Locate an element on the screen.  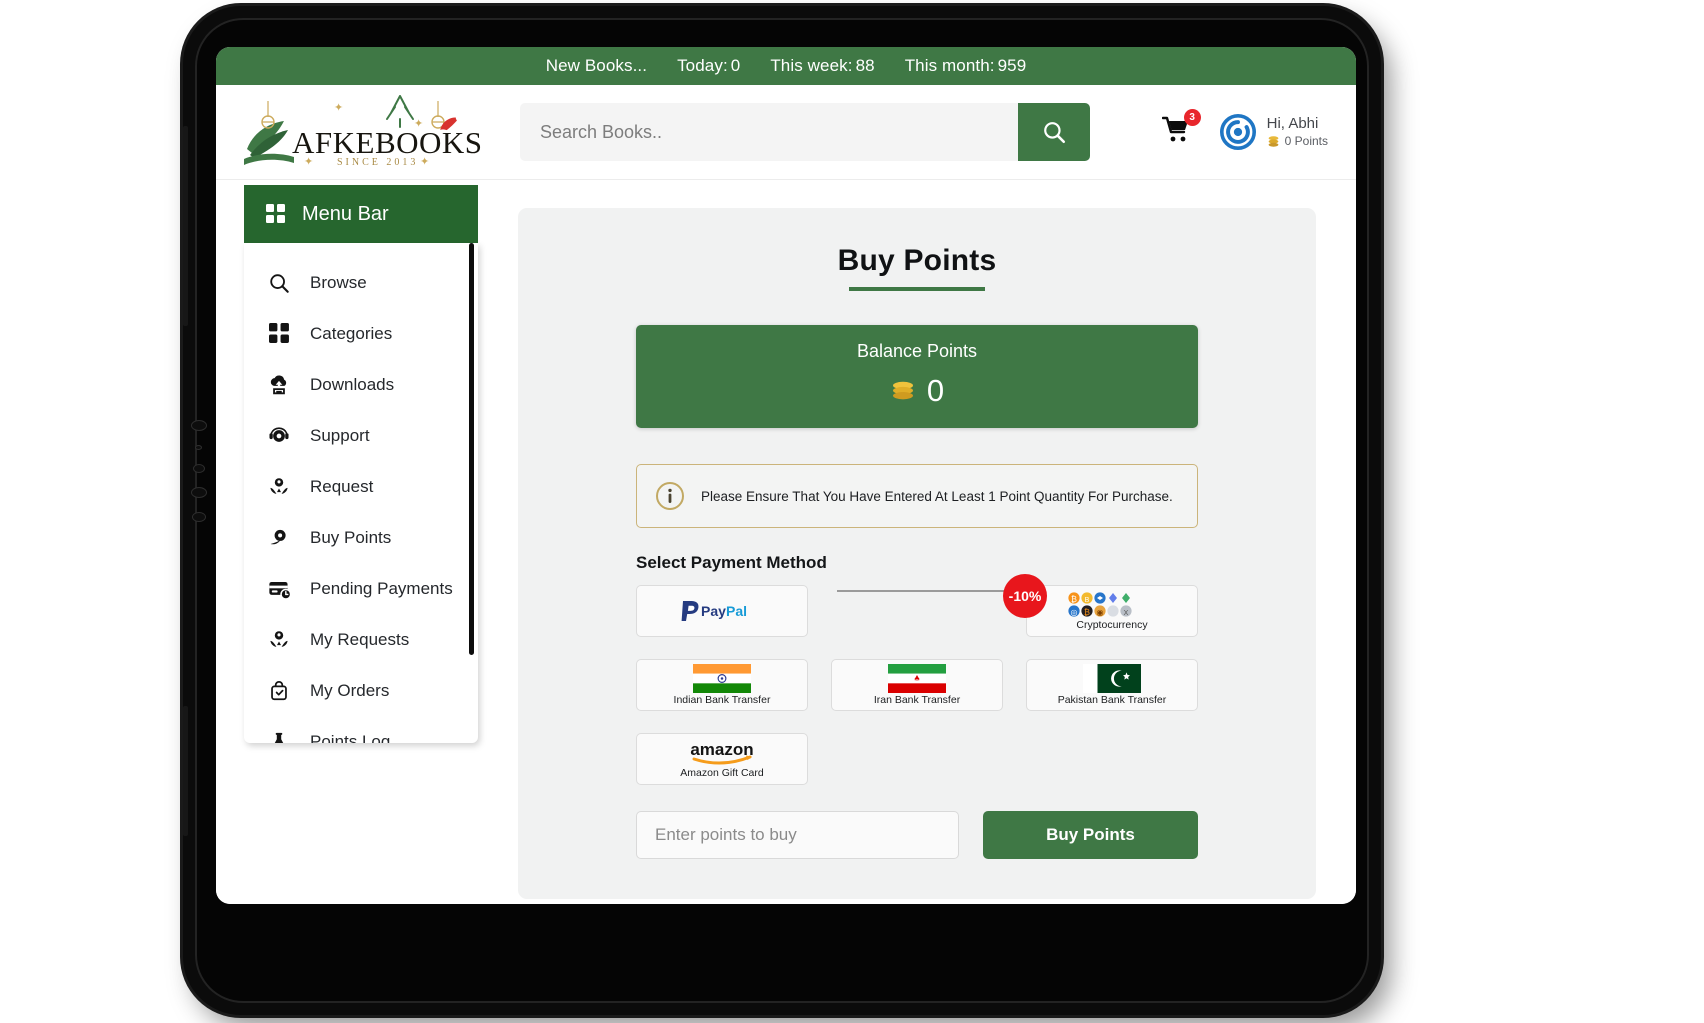
menu-bar-header: Menu Bar is located at coordinates (361, 214).